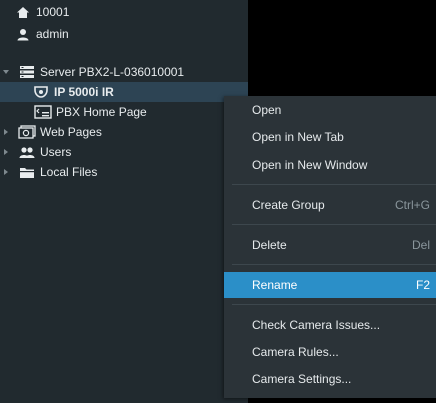 The width and height of the screenshot is (436, 403). I want to click on expand-arrow-icon, so click(6, 72).